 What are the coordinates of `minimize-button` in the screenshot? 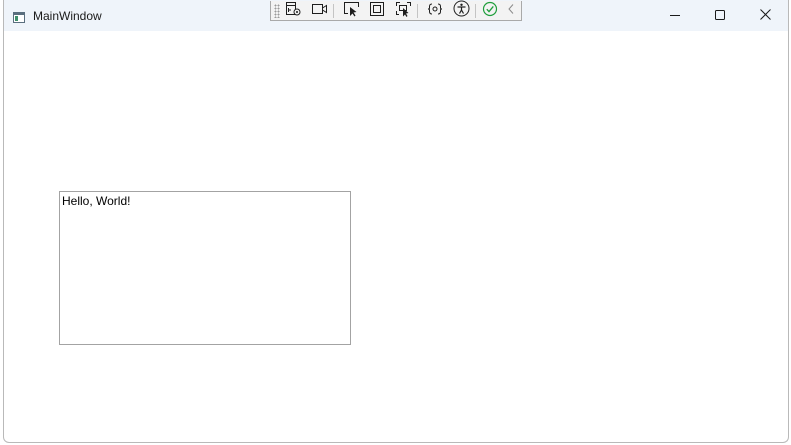 It's located at (675, 15).